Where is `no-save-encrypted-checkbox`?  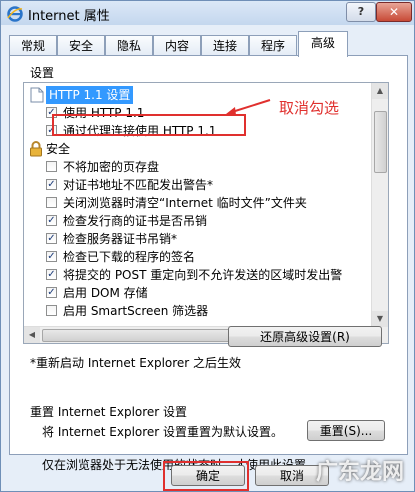
no-save-encrypted-checkbox is located at coordinates (51, 166).